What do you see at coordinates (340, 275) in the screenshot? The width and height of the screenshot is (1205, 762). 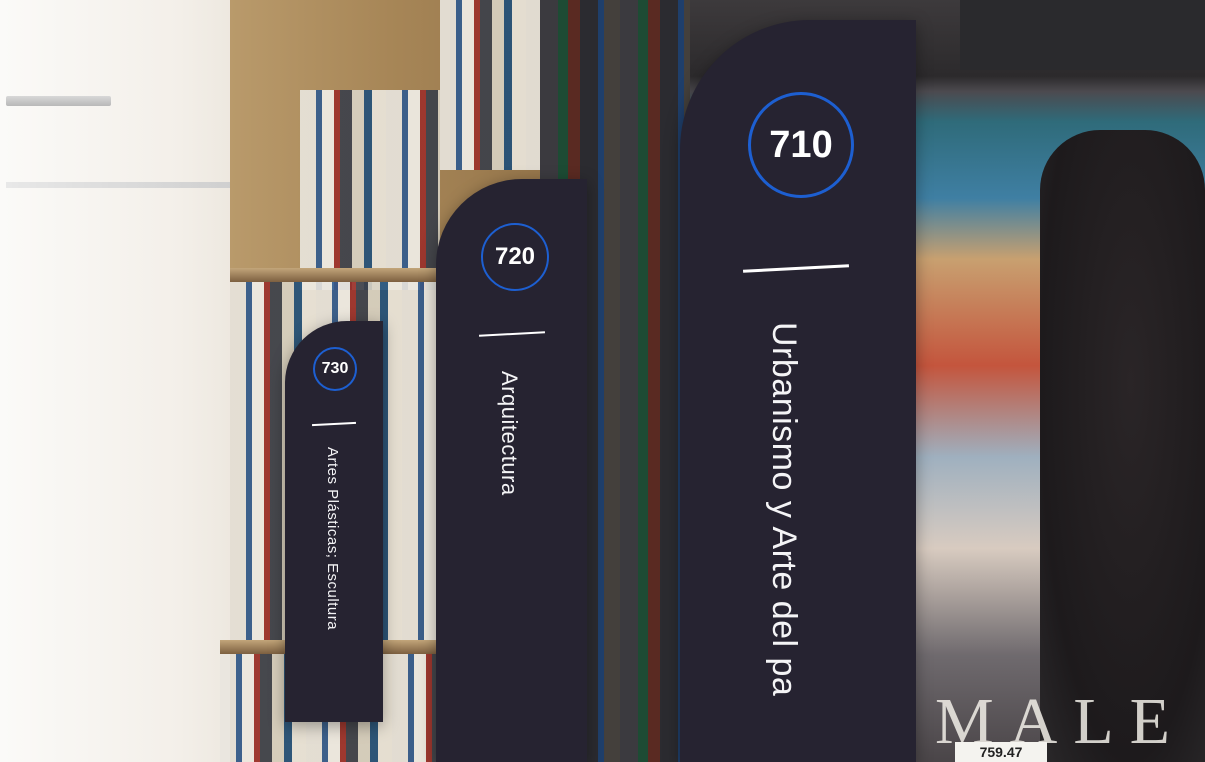 I see `shelf-board` at bounding box center [340, 275].